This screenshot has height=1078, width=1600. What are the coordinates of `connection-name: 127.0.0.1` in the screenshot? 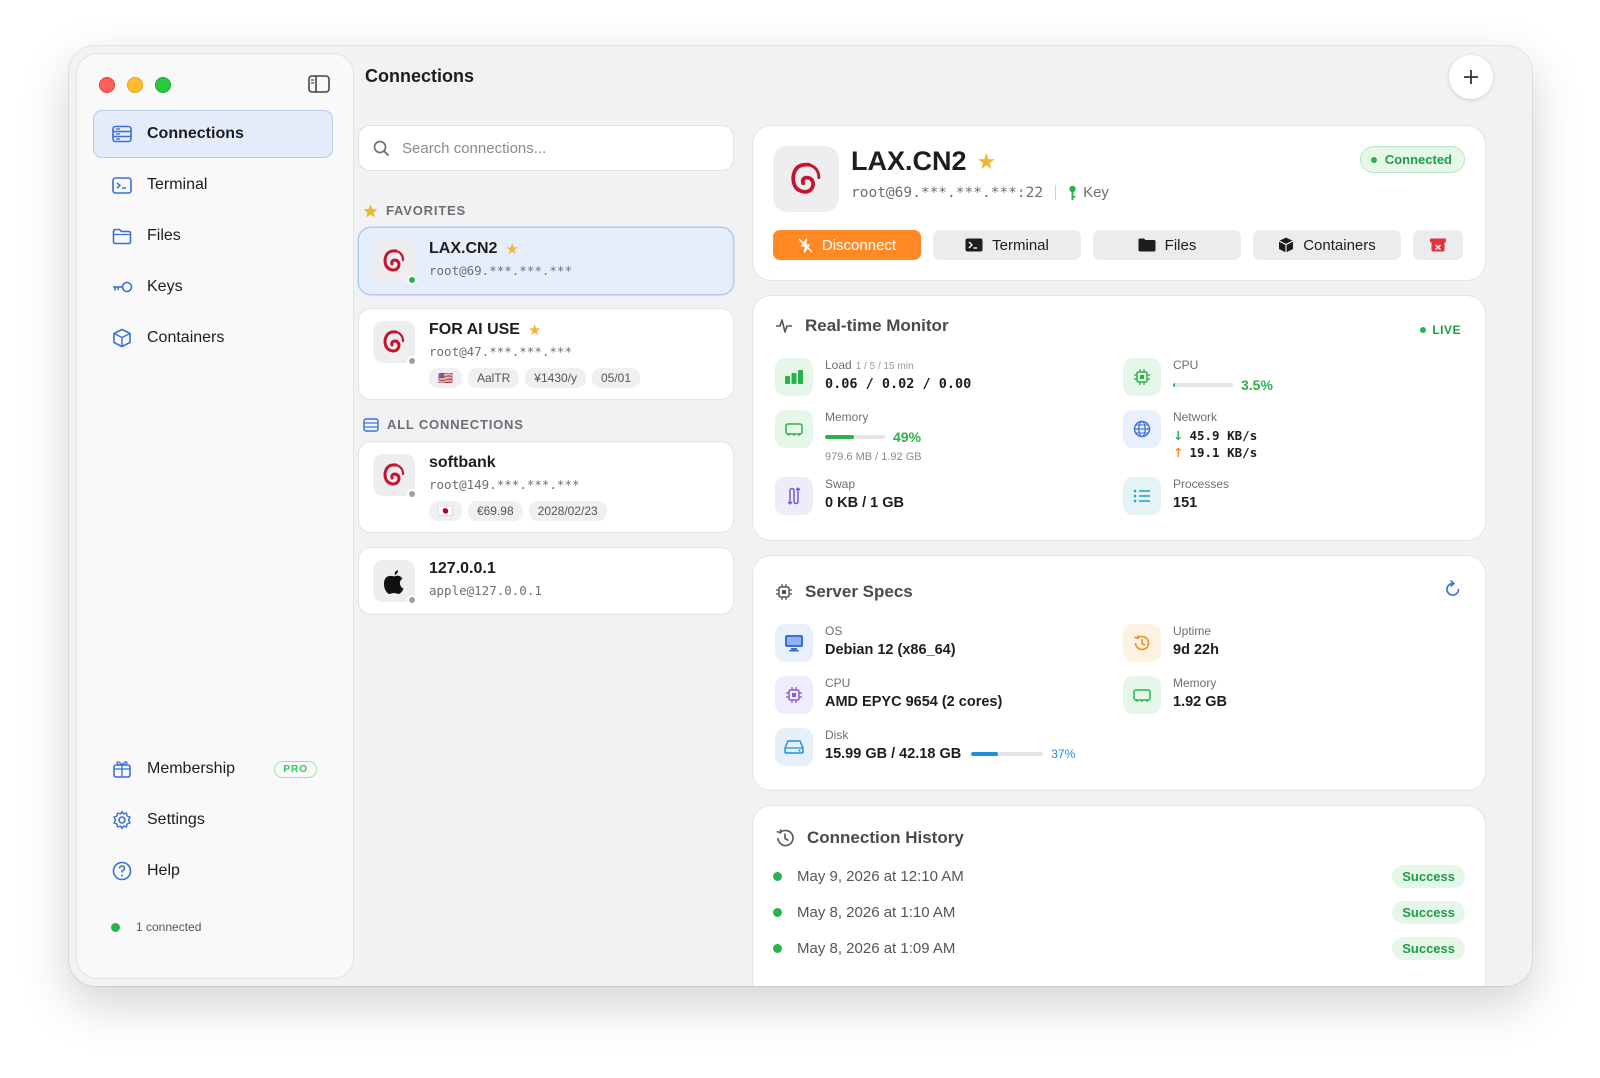 It's located at (462, 569).